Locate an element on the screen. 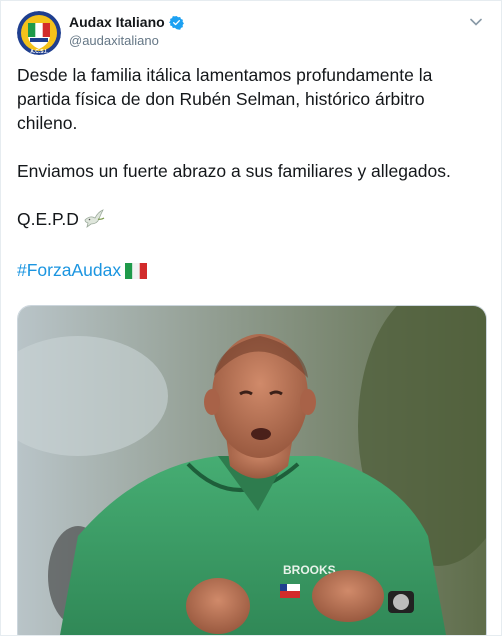 The image size is (502, 636). chile-flag-badge is located at coordinates (290, 591).